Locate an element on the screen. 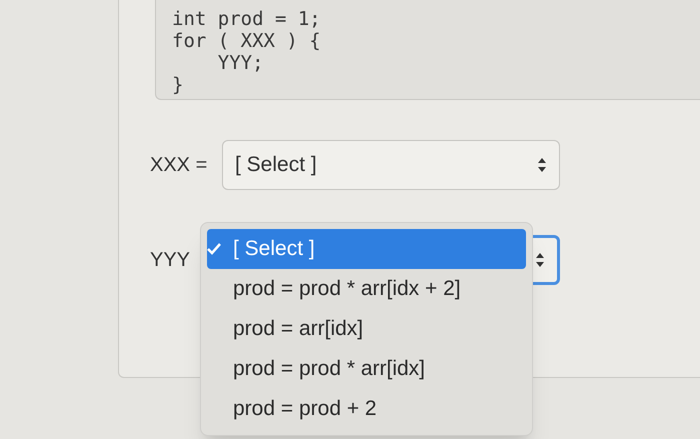 The image size is (700, 439). menu-option: prod = arr[idx] is located at coordinates (366, 329).